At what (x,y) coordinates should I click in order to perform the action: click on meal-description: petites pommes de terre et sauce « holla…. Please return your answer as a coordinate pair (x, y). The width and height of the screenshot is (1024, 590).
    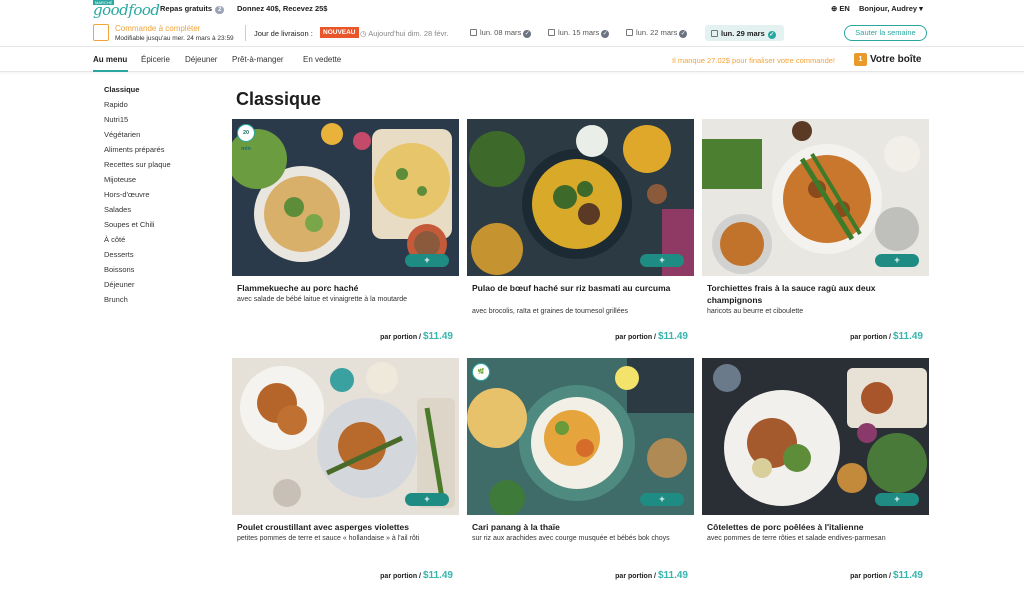
    Looking at the image, I should click on (328, 538).